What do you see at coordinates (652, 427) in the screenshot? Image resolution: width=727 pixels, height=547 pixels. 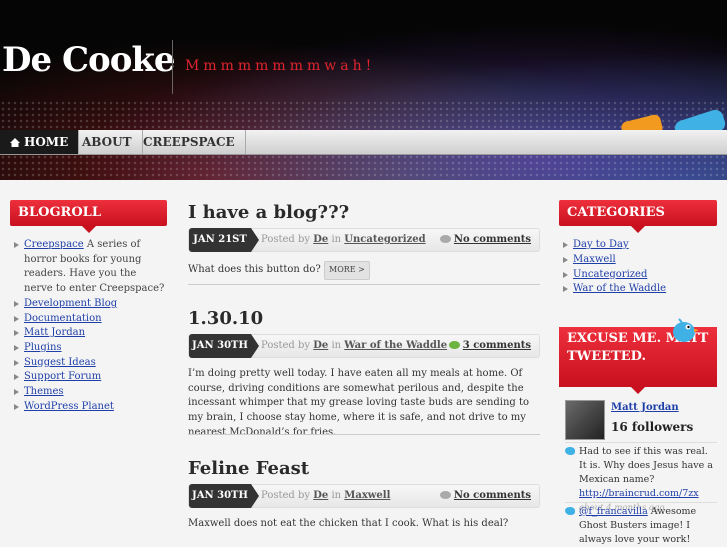 I see `follower-count: 16 followers` at bounding box center [652, 427].